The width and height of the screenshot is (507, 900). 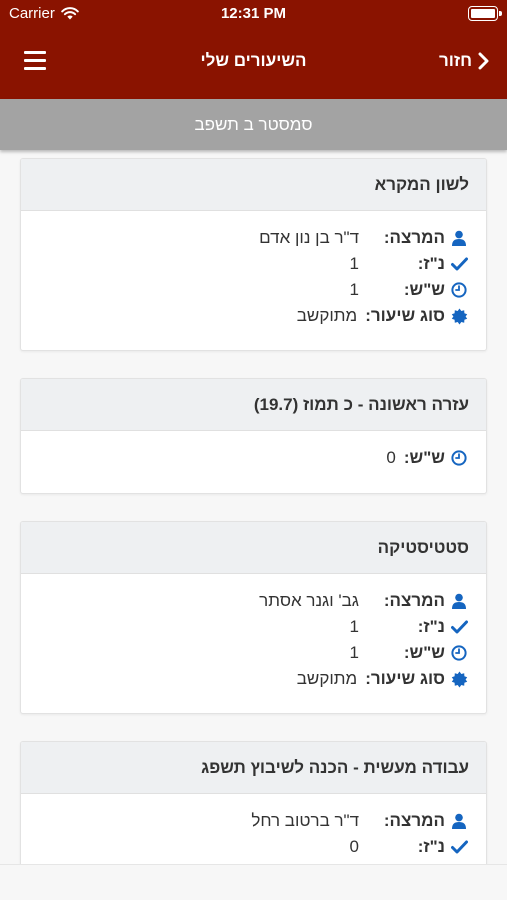 What do you see at coordinates (354, 846) in the screenshot?
I see `credits-value: 0` at bounding box center [354, 846].